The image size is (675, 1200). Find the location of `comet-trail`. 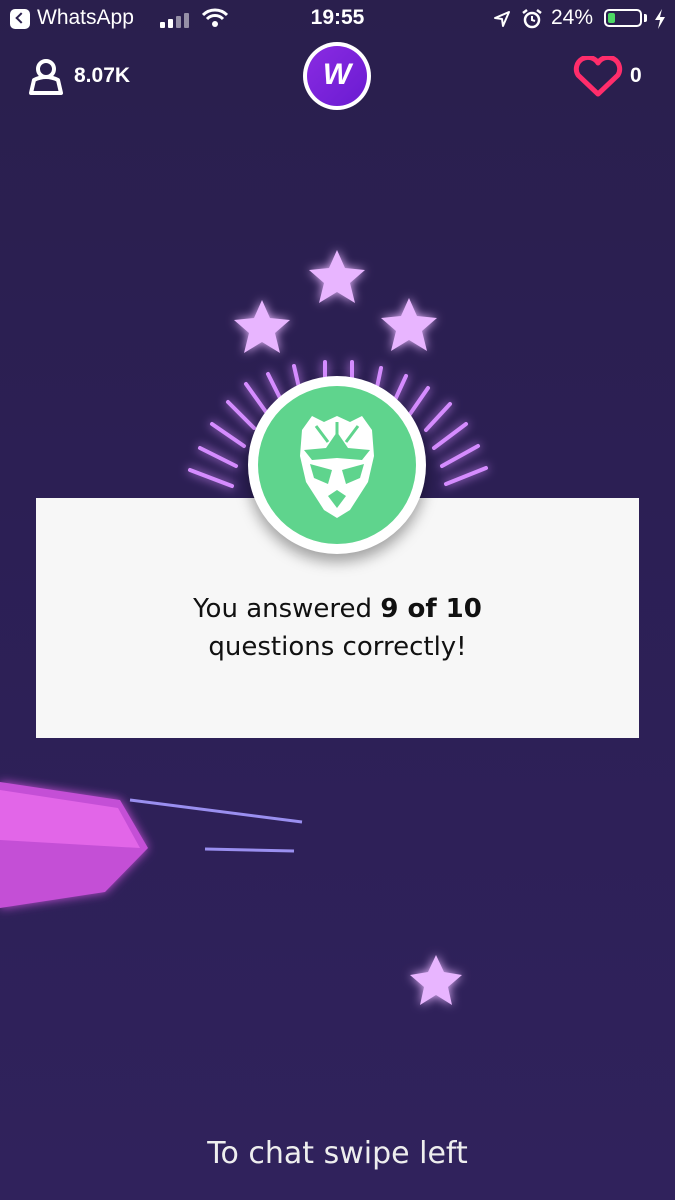

comet-trail is located at coordinates (151, 845).